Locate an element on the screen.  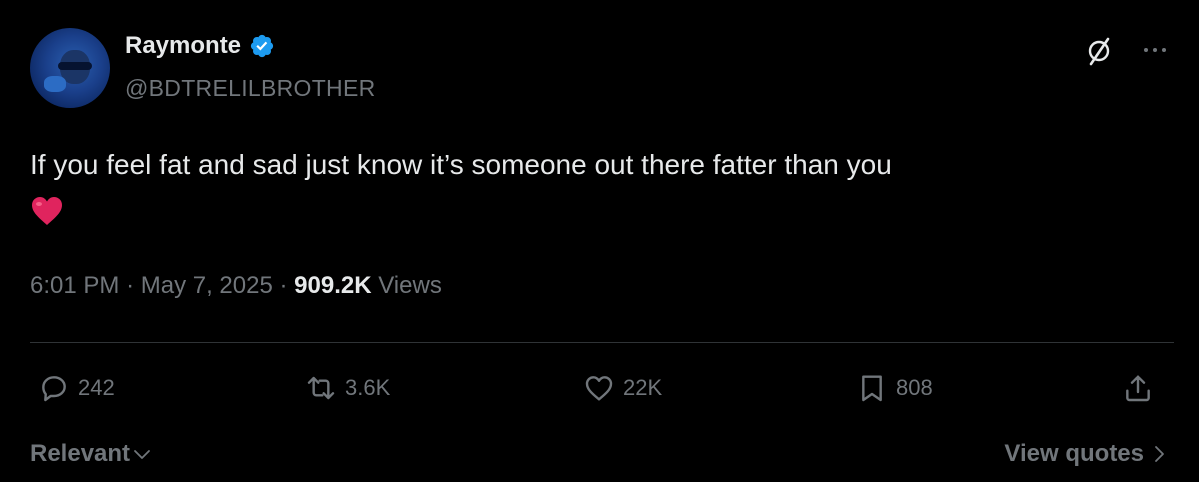
sort-dropdown: Relevant is located at coordinates (91, 454).